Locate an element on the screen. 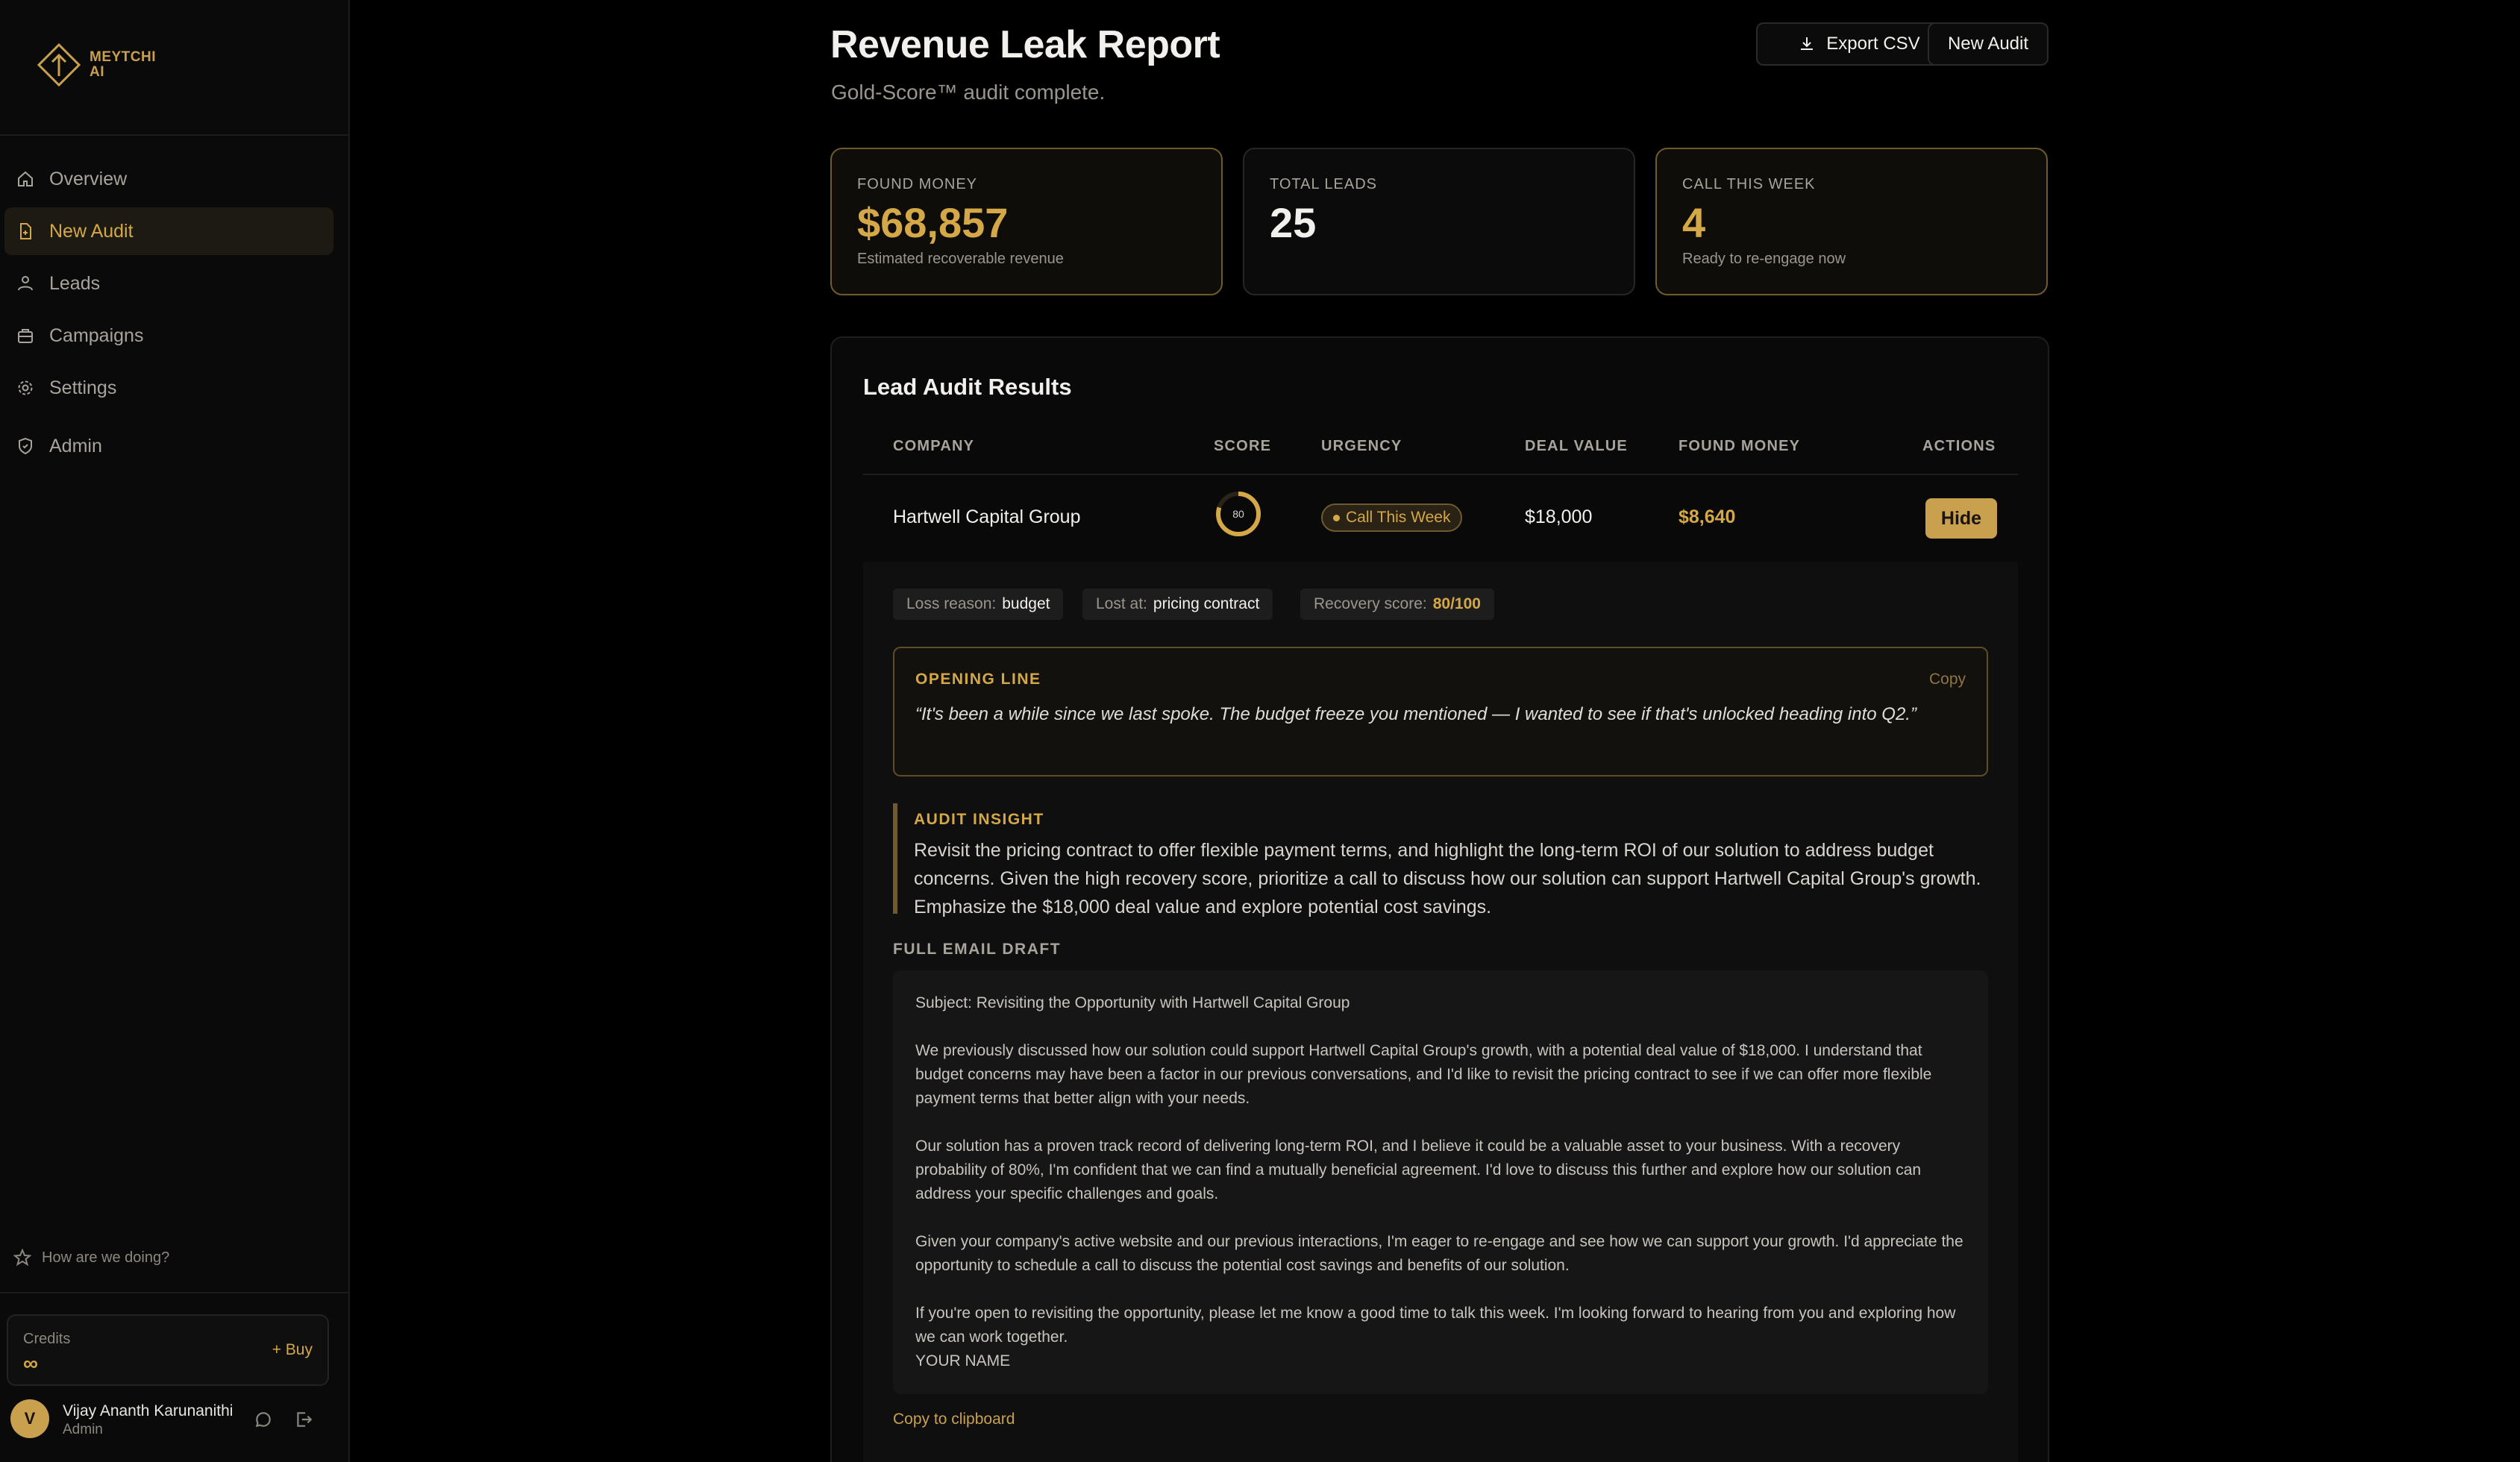 This screenshot has width=2520, height=1462. found-money-value: $8,640 is located at coordinates (1707, 516).